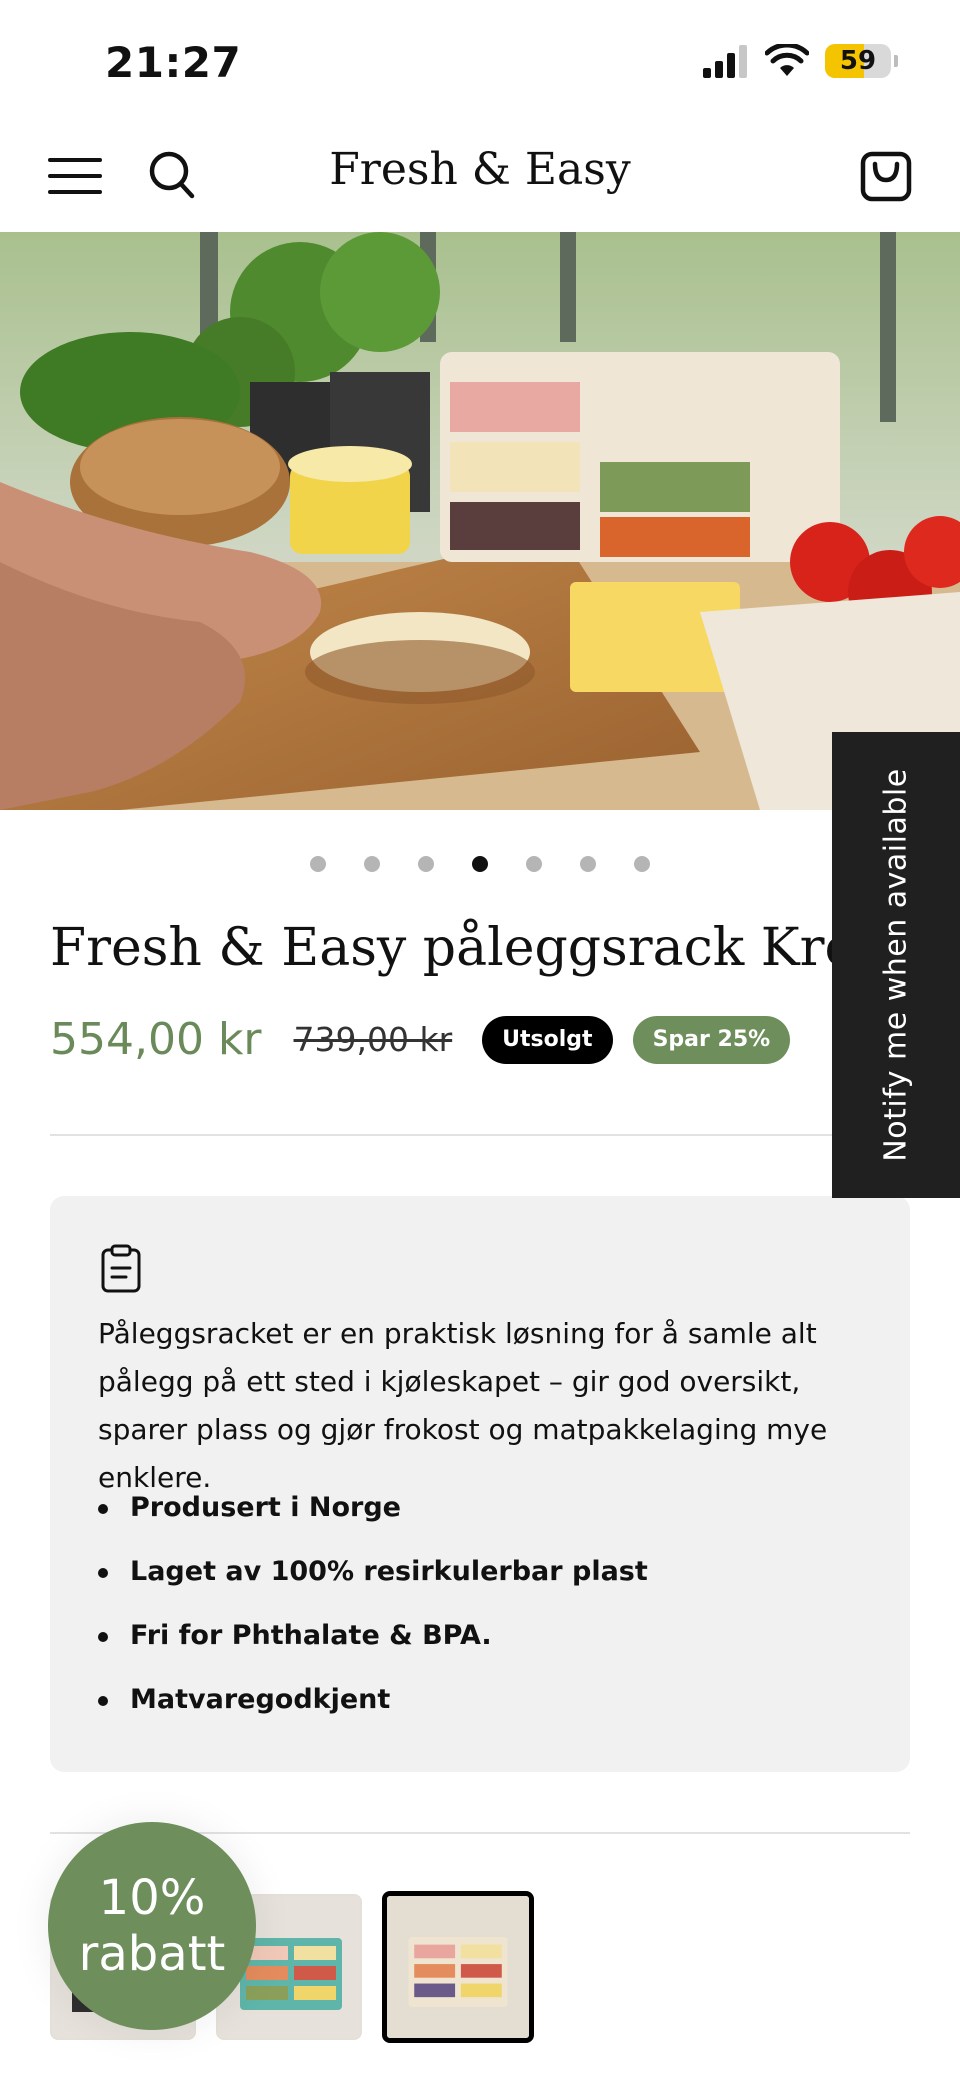  Describe the element at coordinates (373, 1508) in the screenshot. I see `feature-item: Produsert i Norge` at that location.